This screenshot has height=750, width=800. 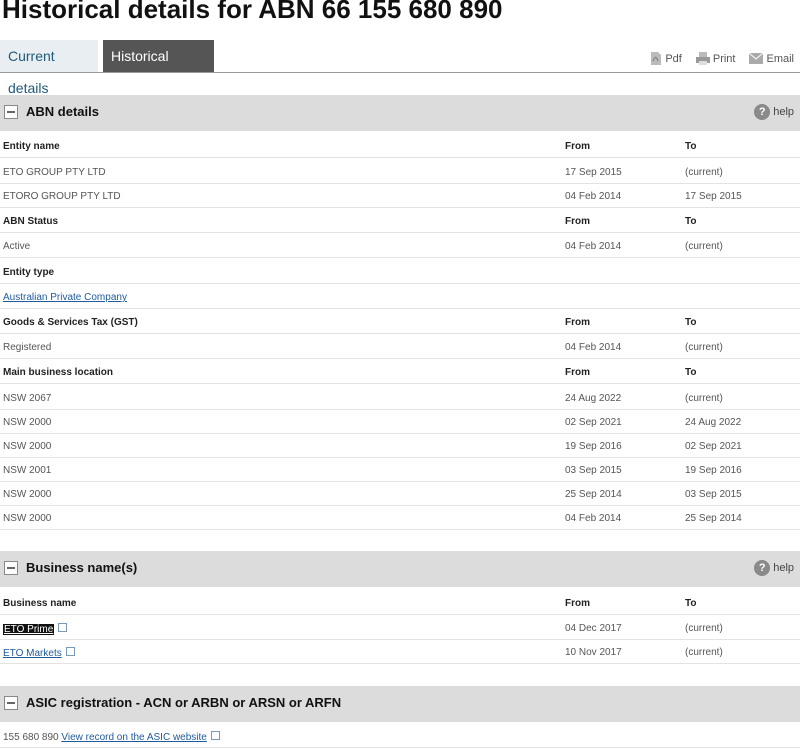 What do you see at coordinates (400, 494) in the screenshot?
I see `table-row: NSW 2000 25 Sep 2014 03 Sep 2015` at bounding box center [400, 494].